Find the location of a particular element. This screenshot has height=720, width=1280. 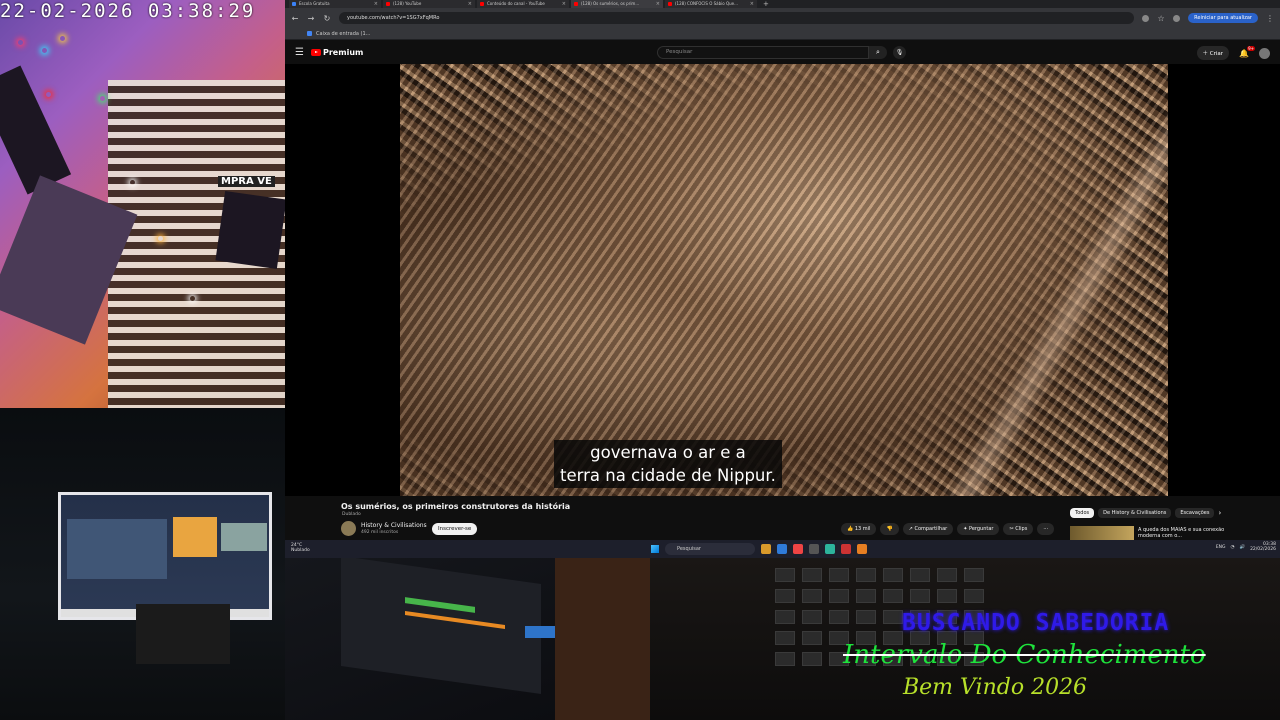

hamburger-menu-icon: ☰ is located at coordinates (303, 52).